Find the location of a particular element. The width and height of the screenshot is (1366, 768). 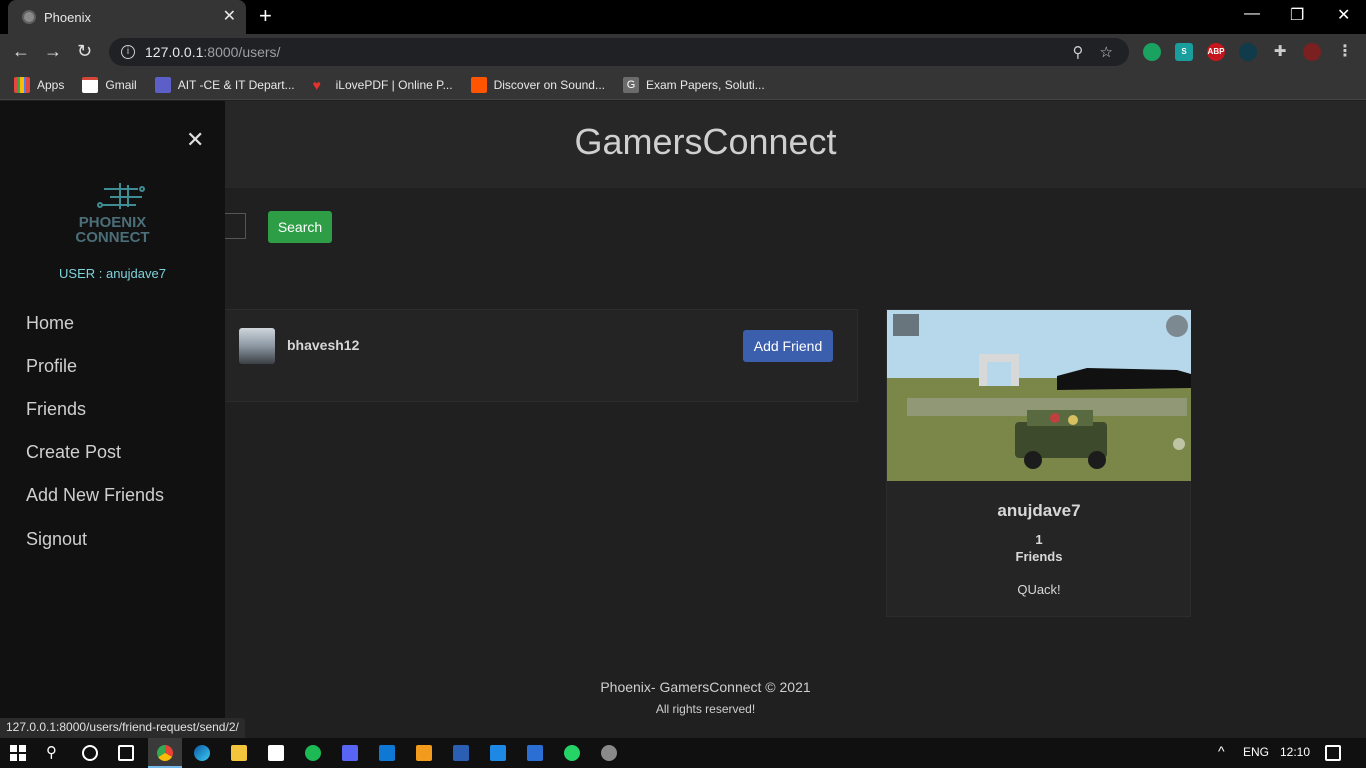

browser-tab: Phoenix ✕ is located at coordinates (127, 17).